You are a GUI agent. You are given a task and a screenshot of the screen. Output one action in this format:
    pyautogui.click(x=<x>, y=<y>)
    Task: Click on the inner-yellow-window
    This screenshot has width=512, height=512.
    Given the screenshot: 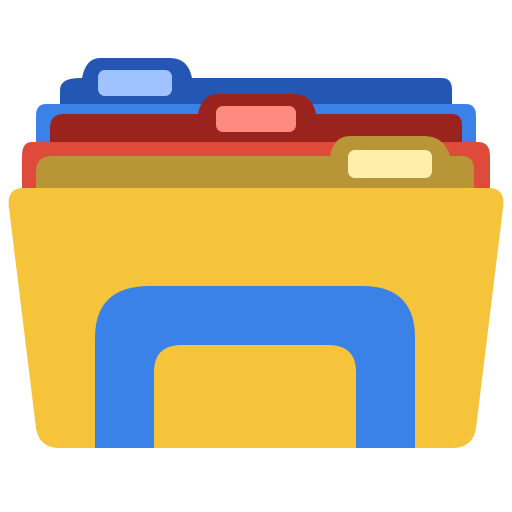 What is the action you would take?
    pyautogui.click(x=255, y=396)
    